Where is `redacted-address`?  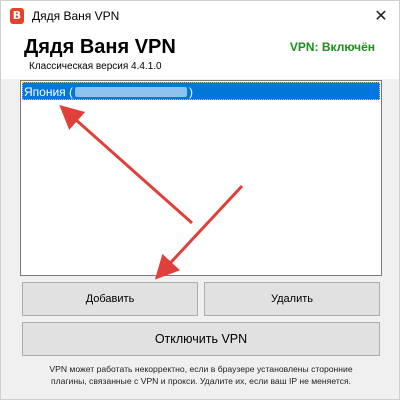
redacted-address is located at coordinates (131, 92).